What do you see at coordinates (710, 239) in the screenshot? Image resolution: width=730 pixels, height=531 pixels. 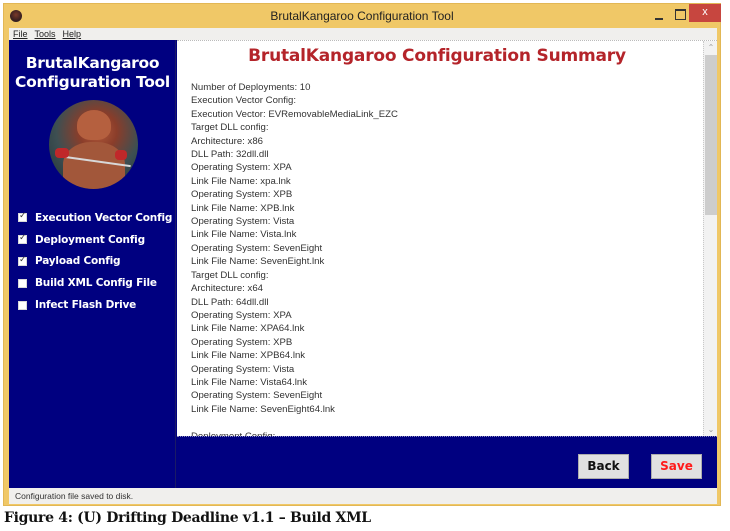 I see `vertical-scrollbar: ⌃ ⌄` at bounding box center [710, 239].